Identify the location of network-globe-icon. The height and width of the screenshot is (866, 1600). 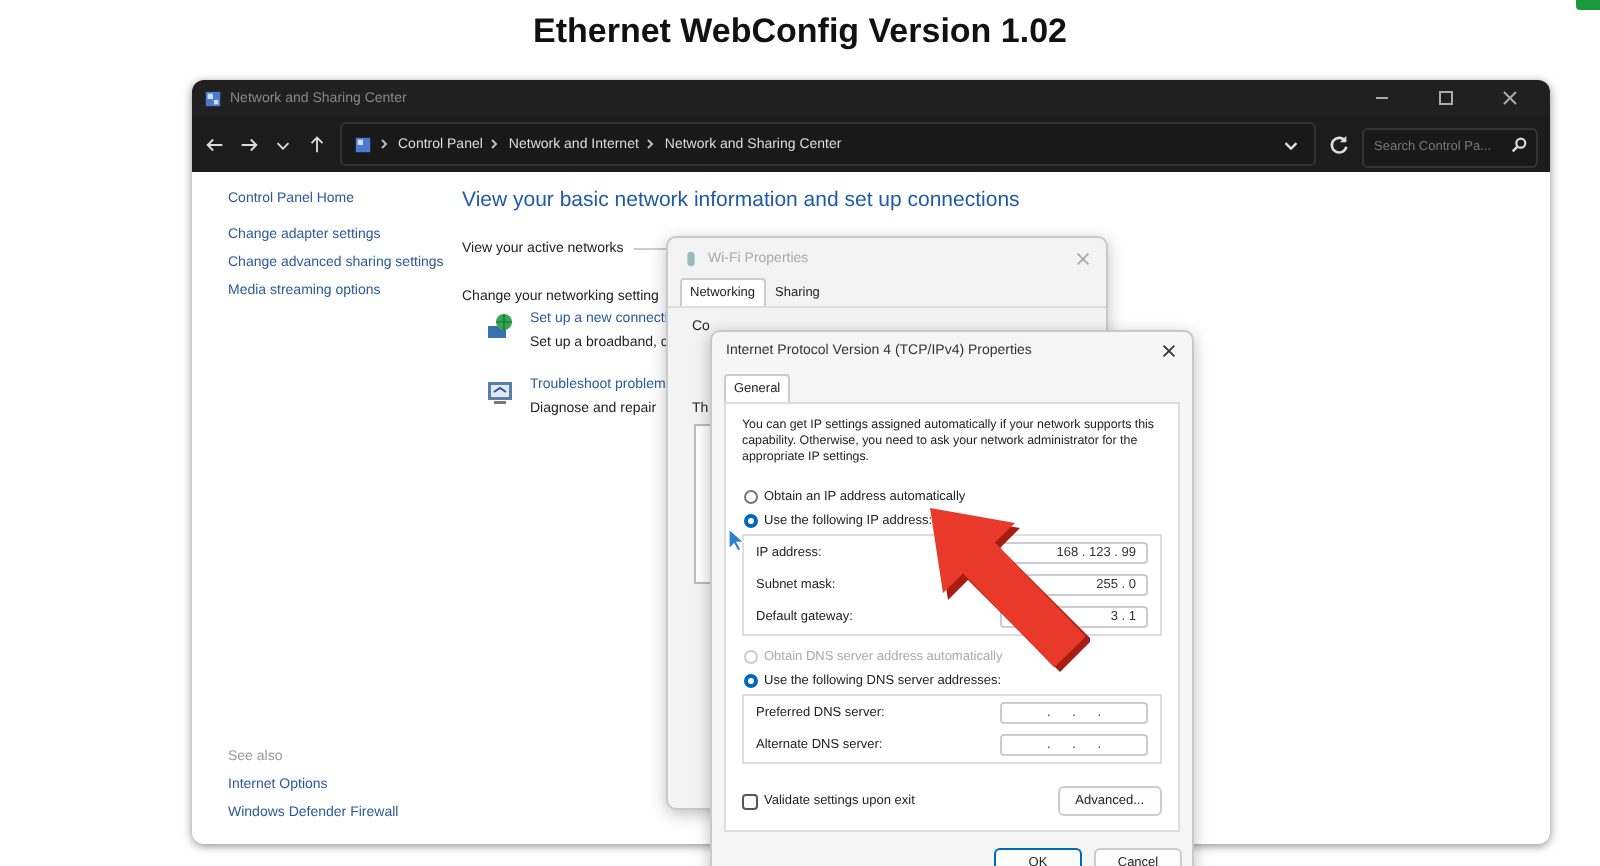
(500, 326).